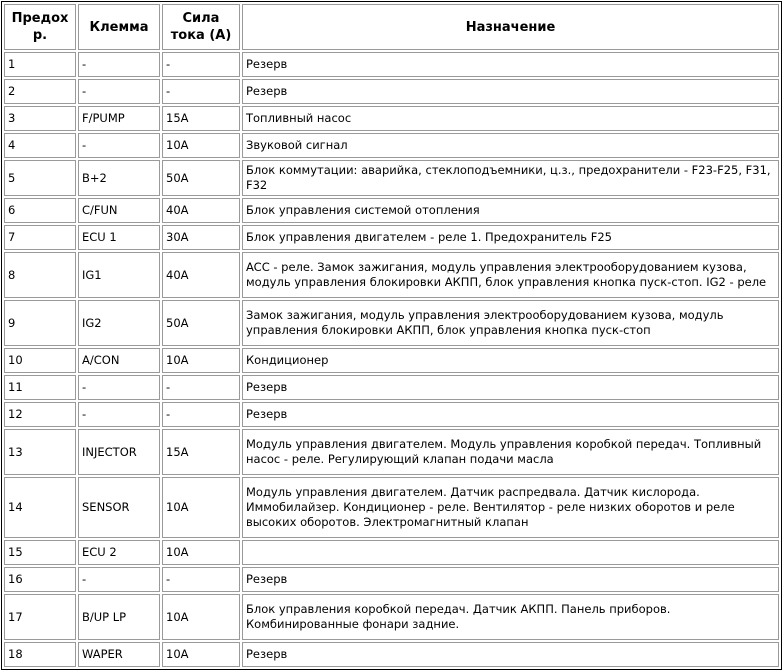 The image size is (782, 670). I want to click on cell-terminal: INJECTOR, so click(119, 452).